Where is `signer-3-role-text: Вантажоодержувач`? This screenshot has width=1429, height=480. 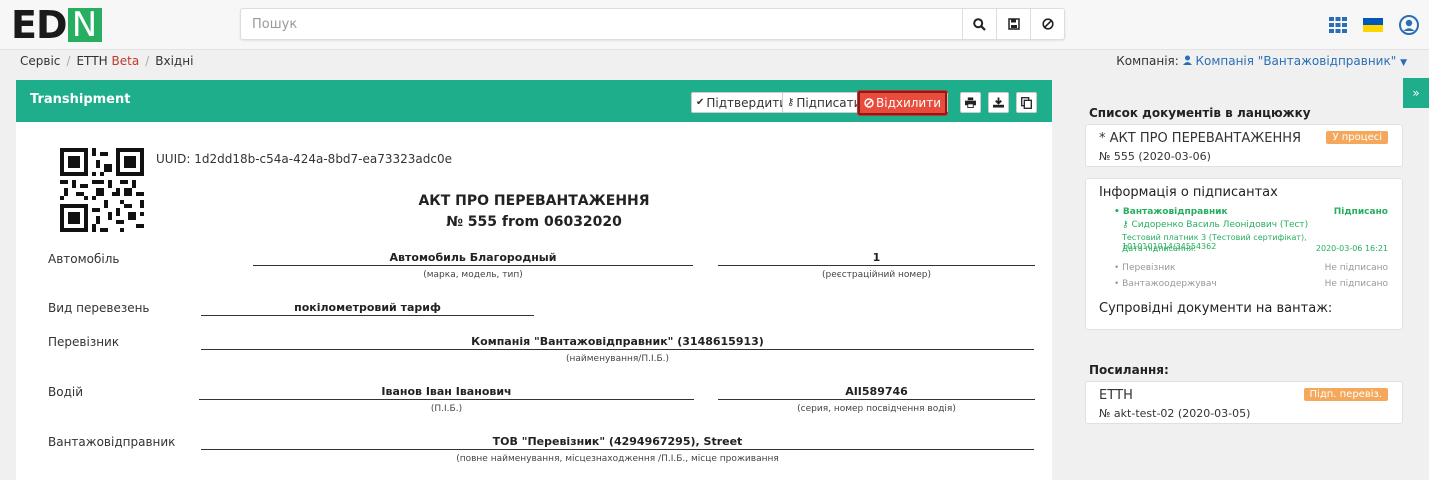
signer-3-role-text: Вантажоодержувач is located at coordinates (1169, 284).